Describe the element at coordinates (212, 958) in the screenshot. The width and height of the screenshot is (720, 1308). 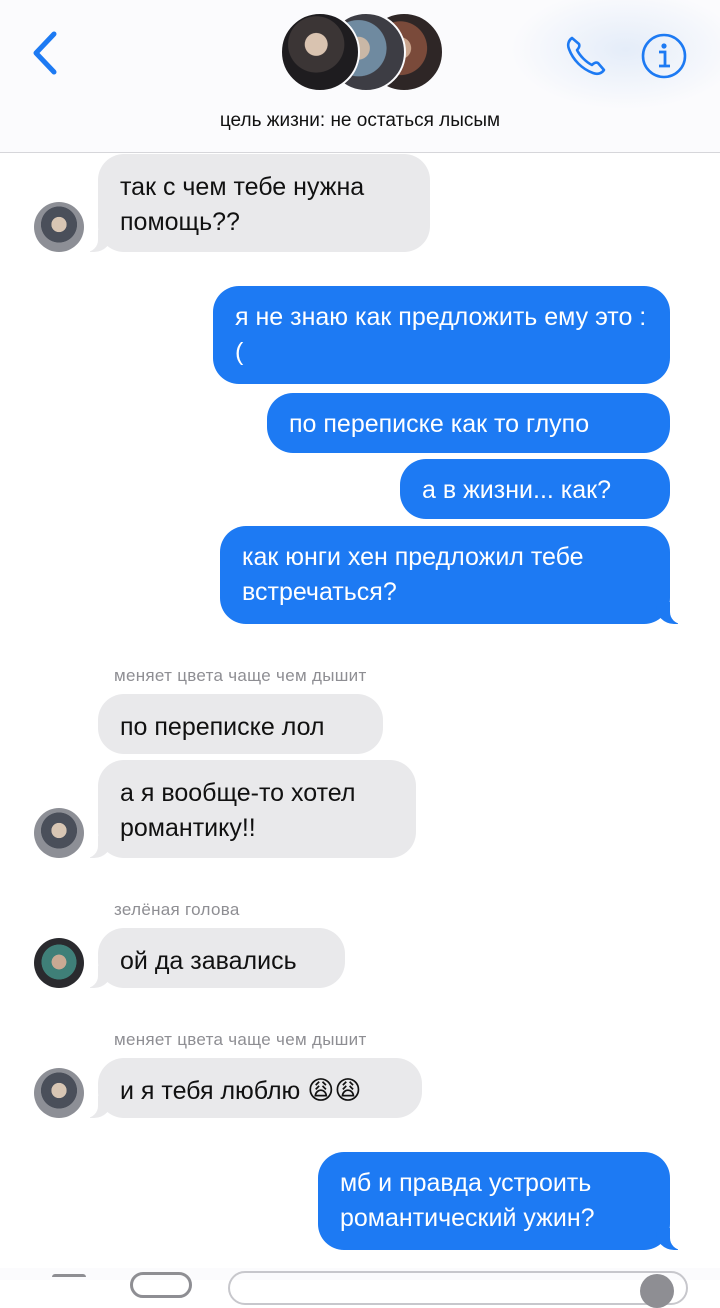
I see `message-incoming: ой да завались` at that location.